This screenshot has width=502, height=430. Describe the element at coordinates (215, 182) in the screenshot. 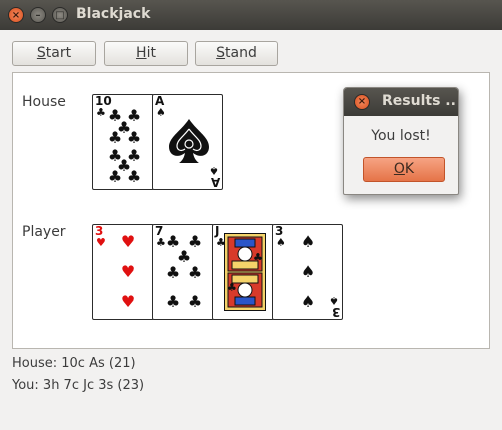

I see `card-rank-bottom: A` at that location.